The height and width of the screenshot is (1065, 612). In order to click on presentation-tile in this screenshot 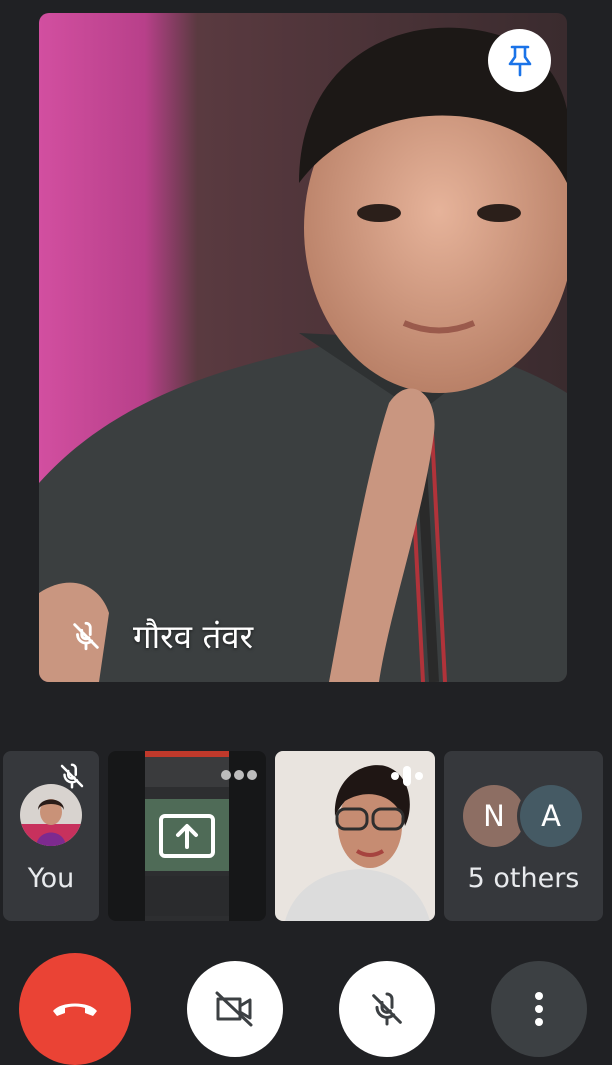, I will do `click(187, 836)`.